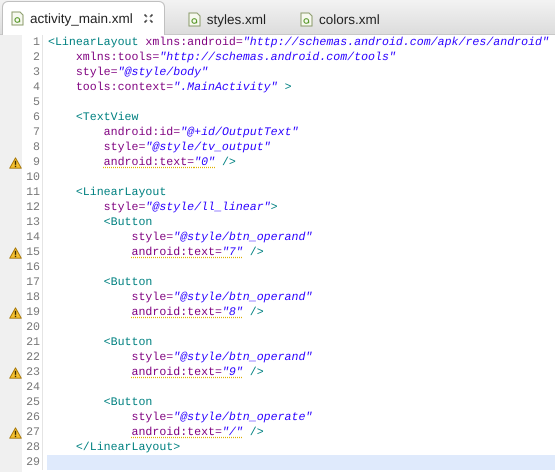 Image resolution: width=555 pixels, height=472 pixels. What do you see at coordinates (148, 18) in the screenshot?
I see `close-icon` at bounding box center [148, 18].